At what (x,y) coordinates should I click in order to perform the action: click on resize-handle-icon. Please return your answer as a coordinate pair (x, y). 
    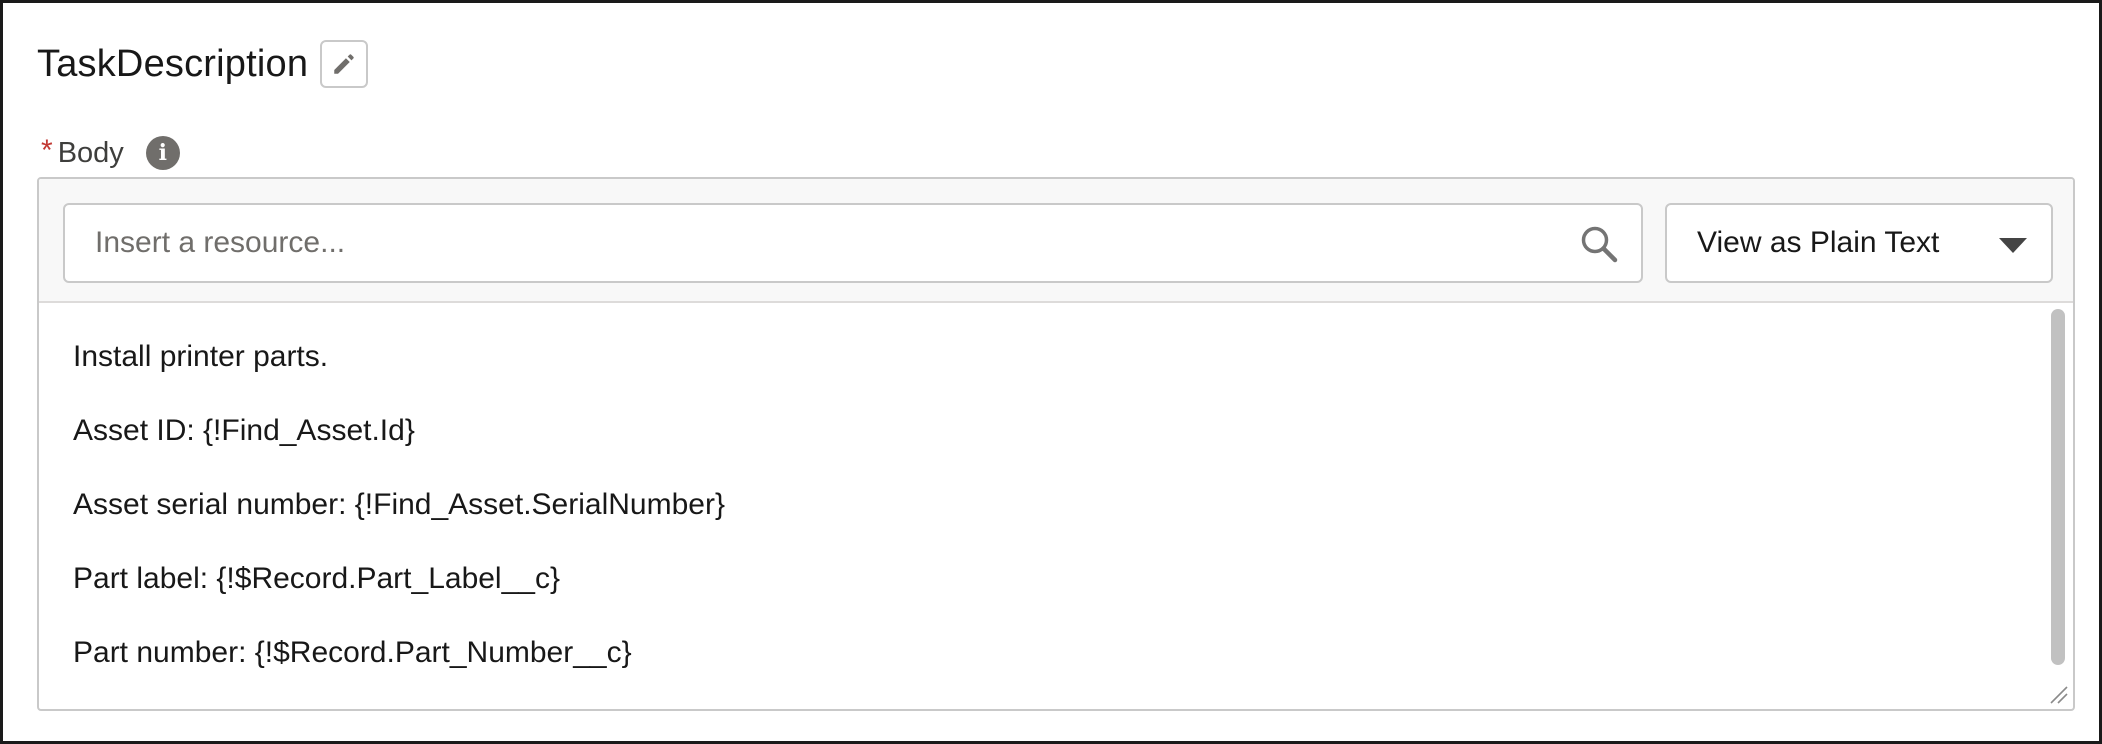
    Looking at the image, I should click on (2057, 693).